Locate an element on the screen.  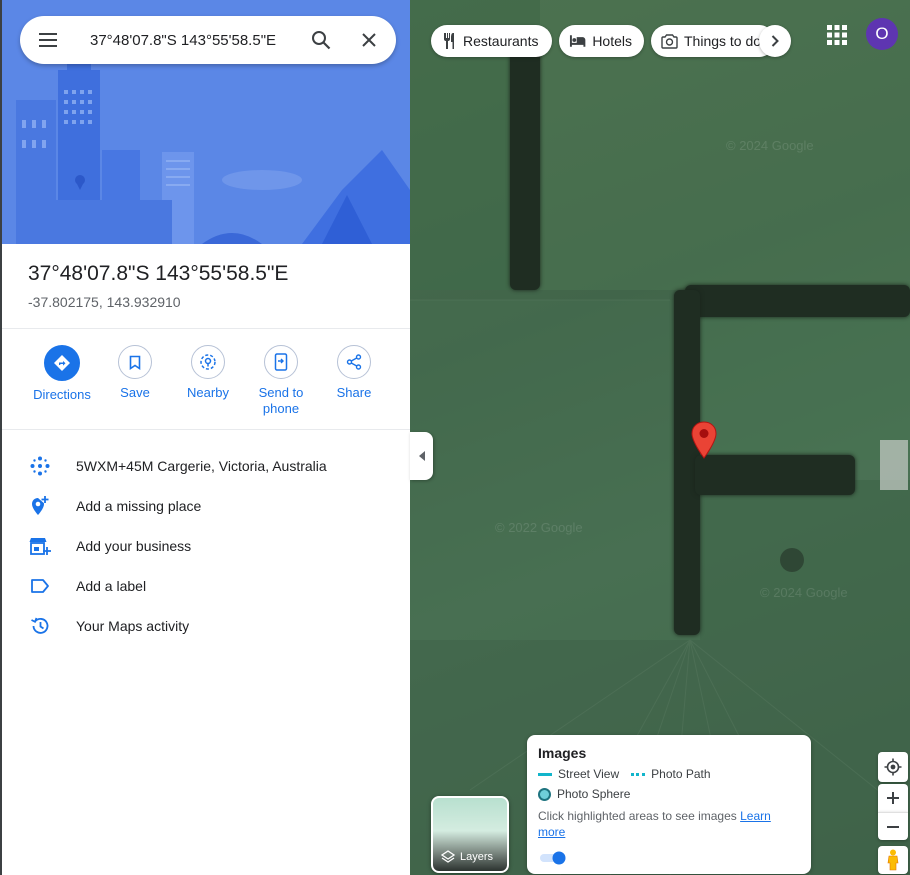
legend-row: Street View Photo Path is located at coordinates (669, 774).